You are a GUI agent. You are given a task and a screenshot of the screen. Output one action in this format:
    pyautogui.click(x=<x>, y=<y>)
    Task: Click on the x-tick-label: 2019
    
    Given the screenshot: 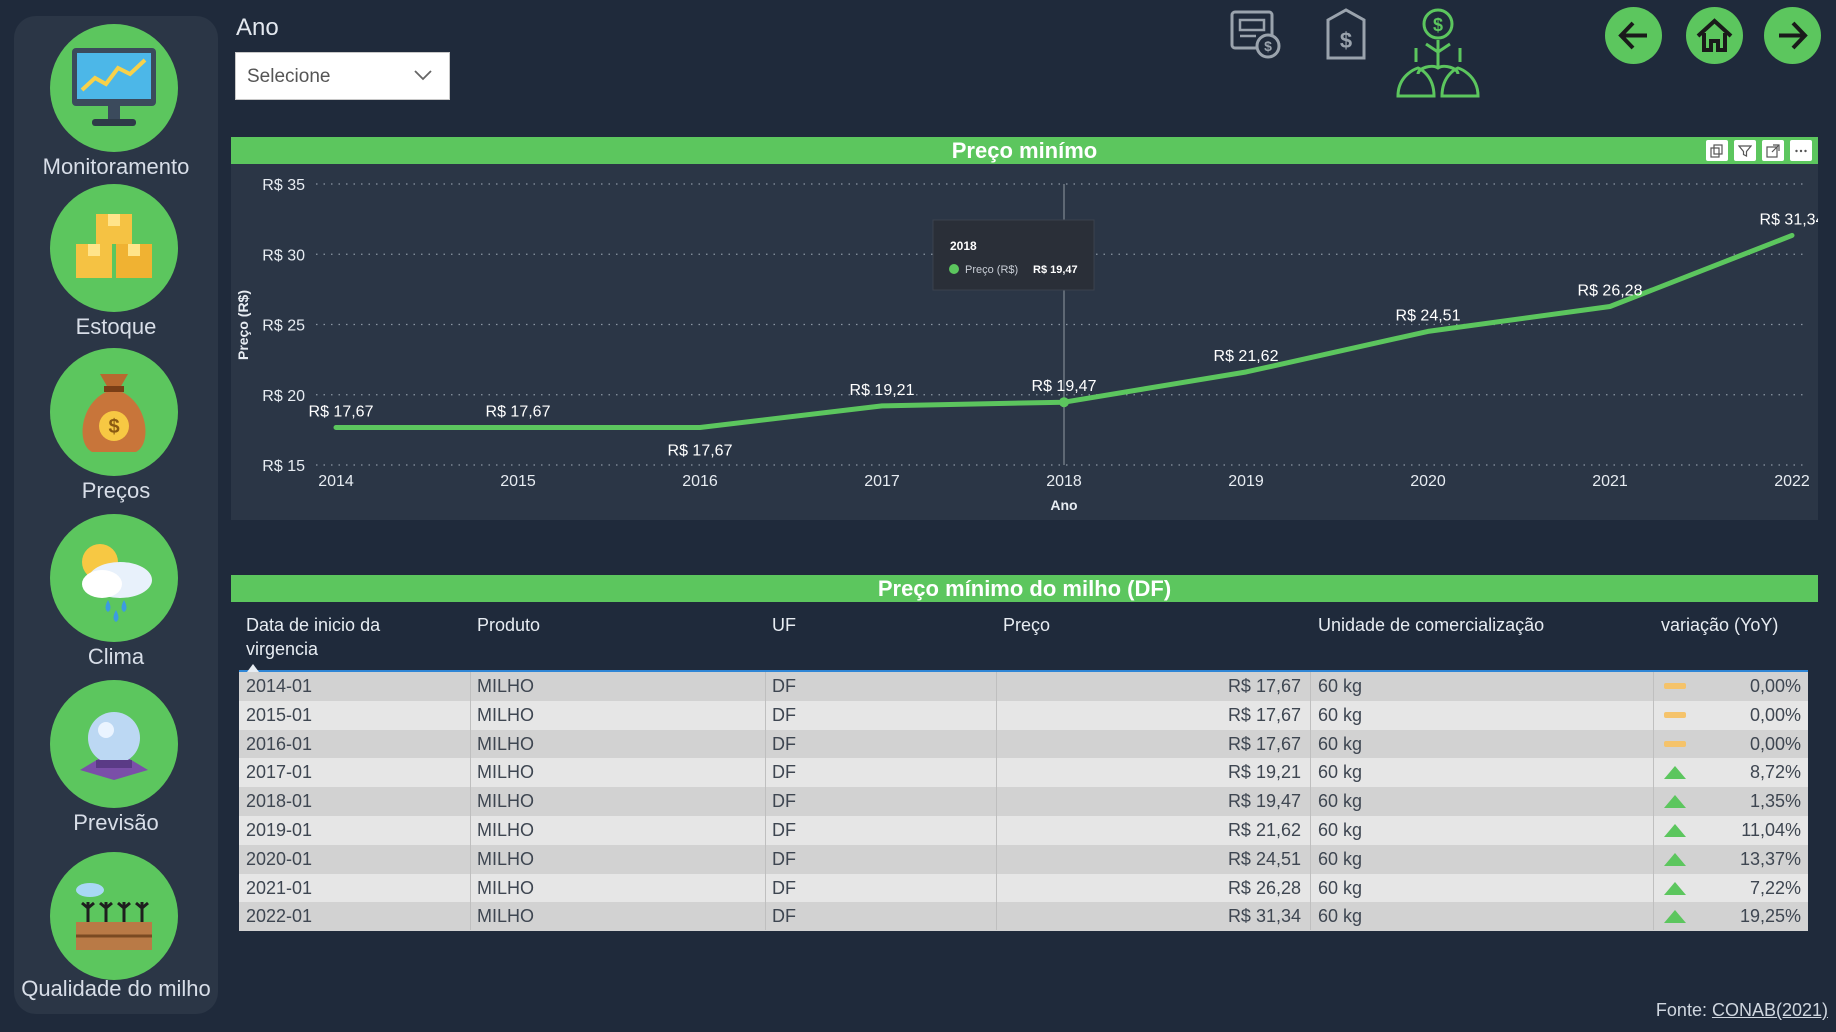 What is the action you would take?
    pyautogui.click(x=1246, y=481)
    